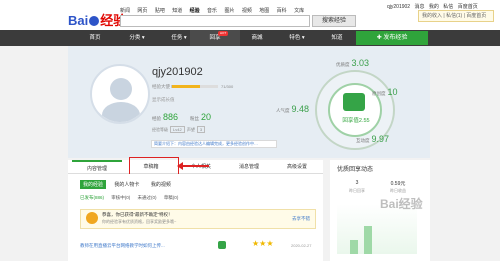 The width and height of the screenshot is (500, 261). What do you see at coordinates (377, 229) in the screenshot?
I see `side-chart-area` at bounding box center [377, 229].